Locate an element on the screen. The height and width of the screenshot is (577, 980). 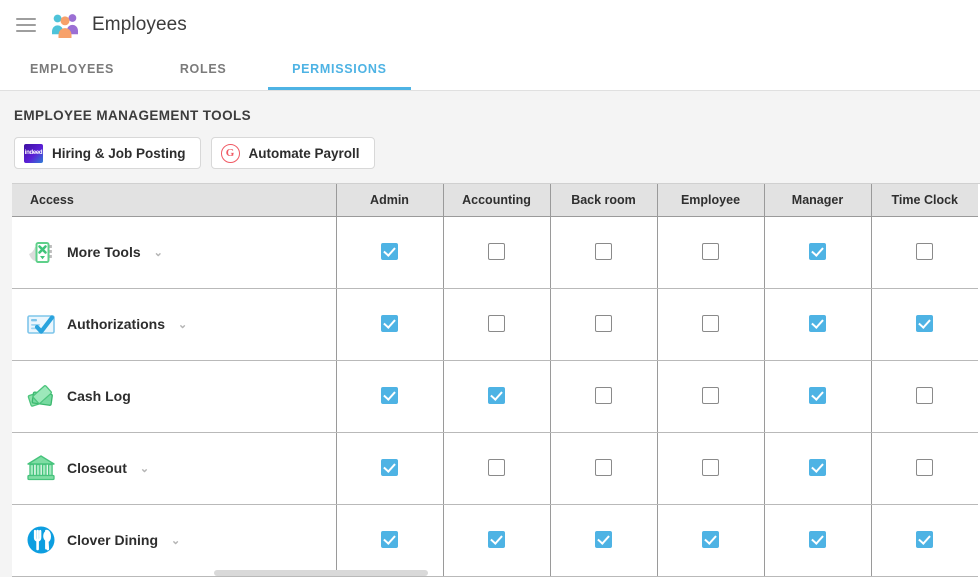
employees-group-icon is located at coordinates (65, 25).